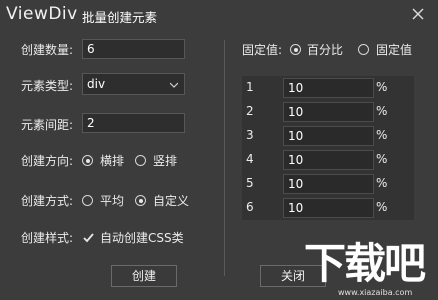 The width and height of the screenshot is (438, 300). Describe the element at coordinates (224, 158) in the screenshot. I see `panel-divider` at that location.